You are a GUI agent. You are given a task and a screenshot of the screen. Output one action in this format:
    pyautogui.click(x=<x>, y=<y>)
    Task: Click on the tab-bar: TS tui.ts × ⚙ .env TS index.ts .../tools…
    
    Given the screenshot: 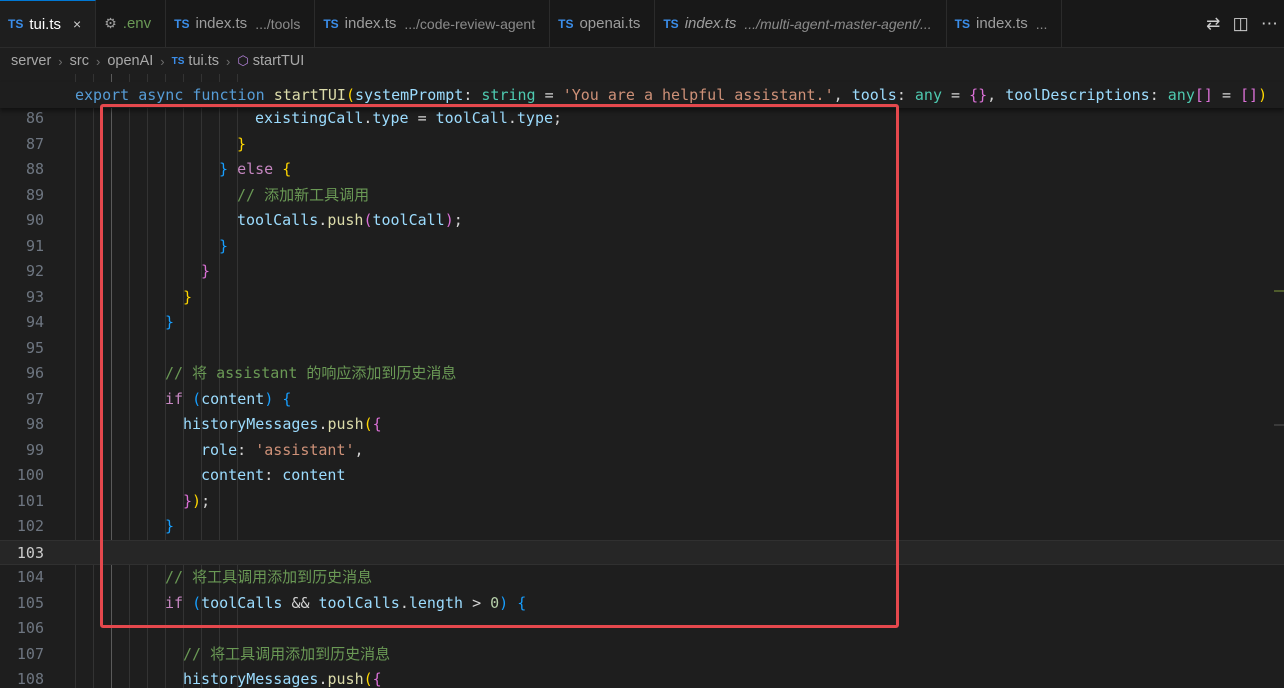 What is the action you would take?
    pyautogui.click(x=642, y=24)
    